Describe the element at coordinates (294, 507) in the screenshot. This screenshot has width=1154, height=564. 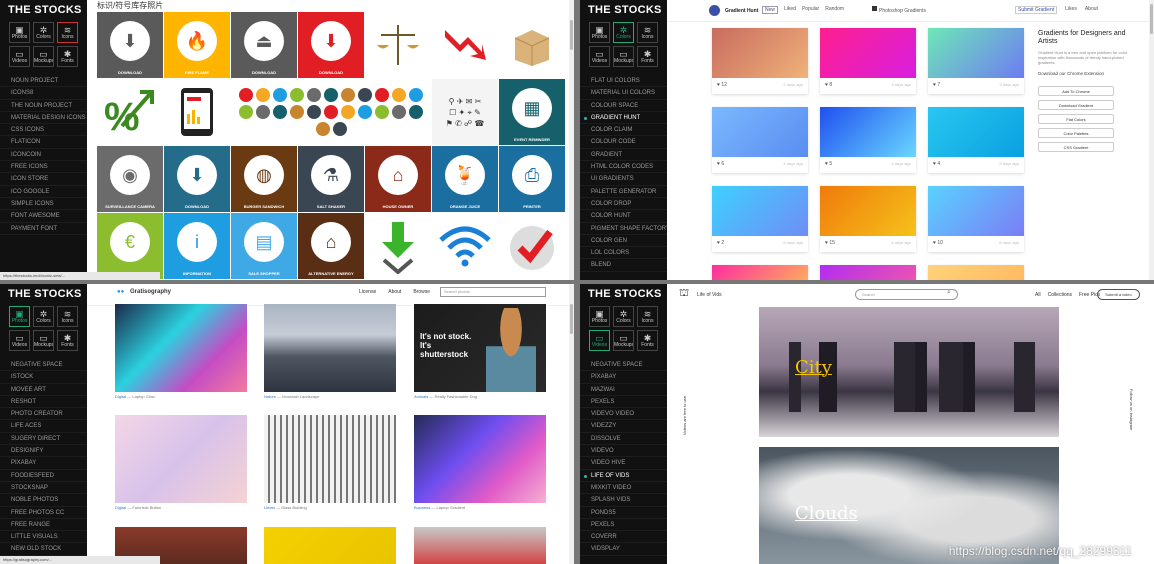
I see `photo-title: Glass Building` at that location.